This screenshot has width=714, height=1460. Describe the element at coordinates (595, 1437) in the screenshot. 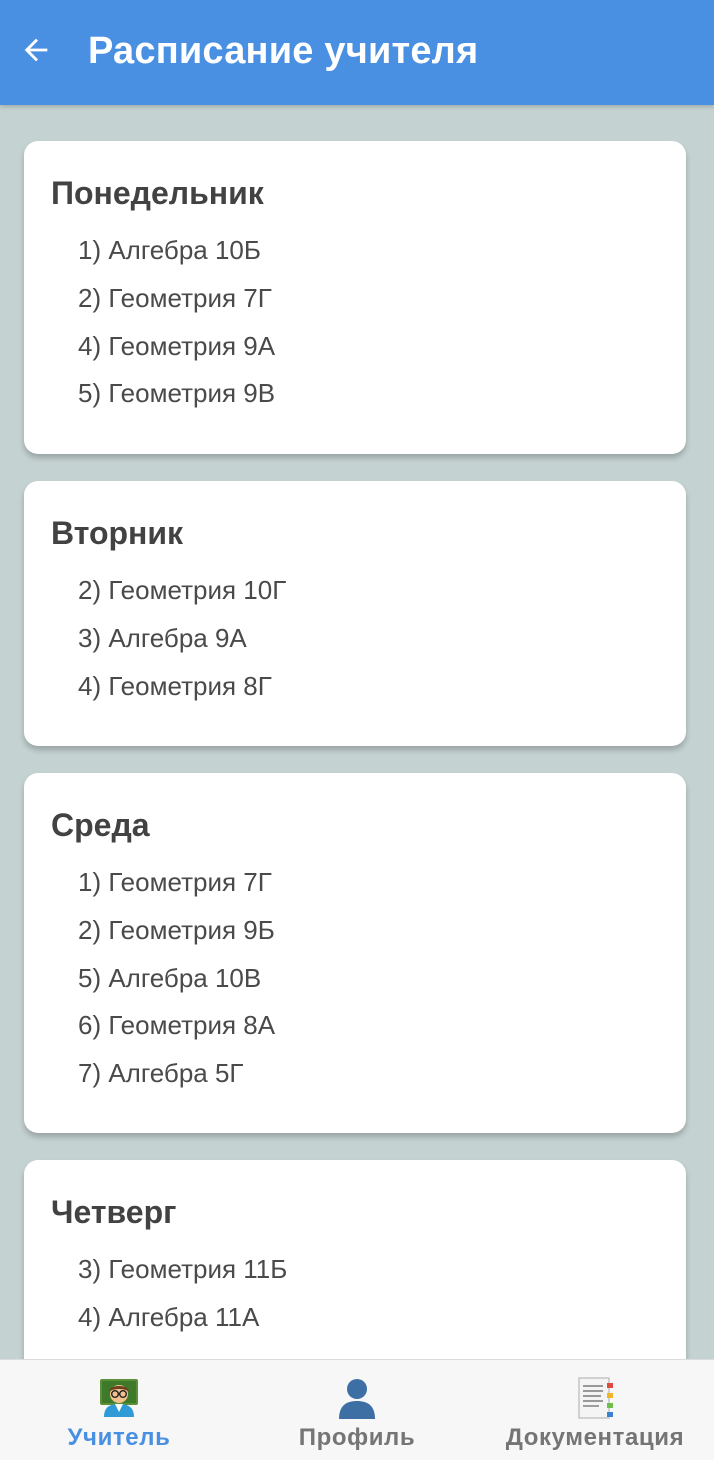

I see `nav-label: Документация` at that location.